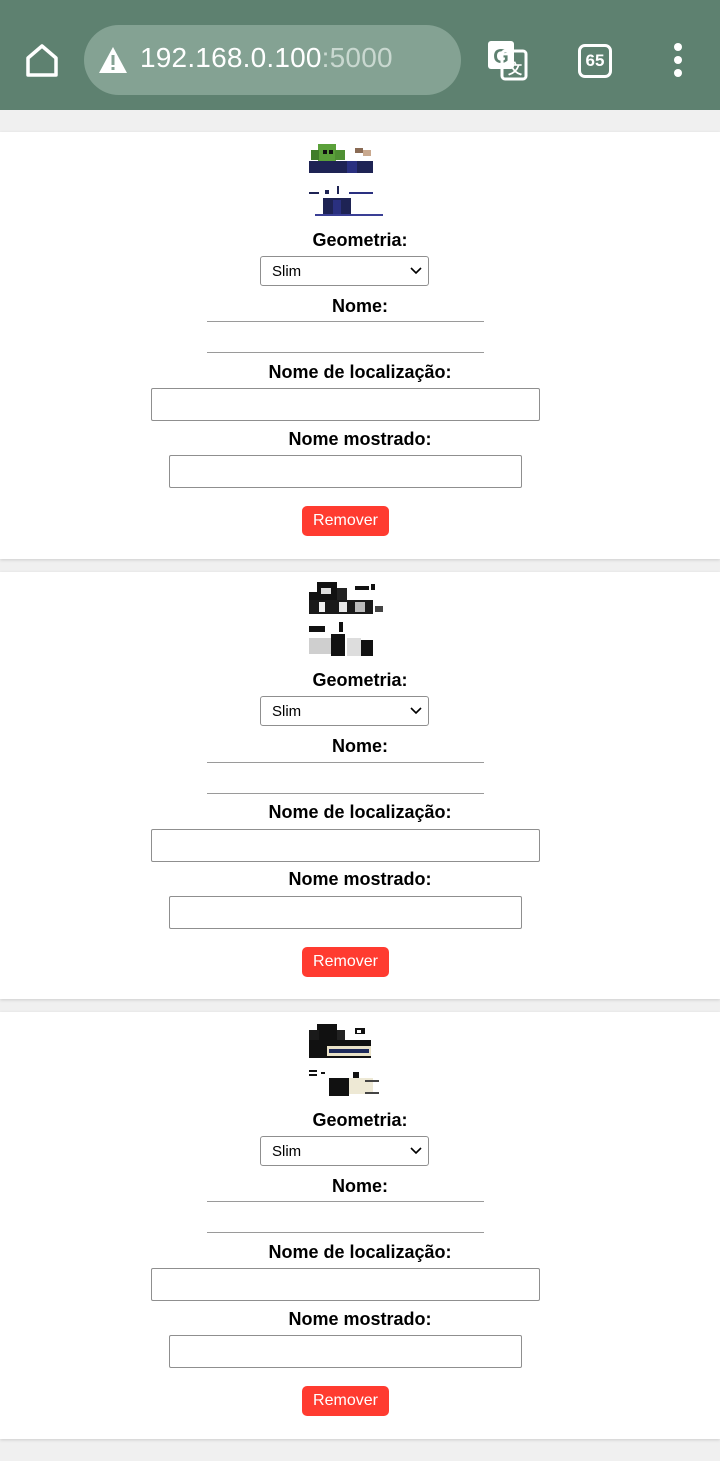 The width and height of the screenshot is (720, 1461). What do you see at coordinates (515, 69) in the screenshot?
I see `svg-text: 文` at bounding box center [515, 69].